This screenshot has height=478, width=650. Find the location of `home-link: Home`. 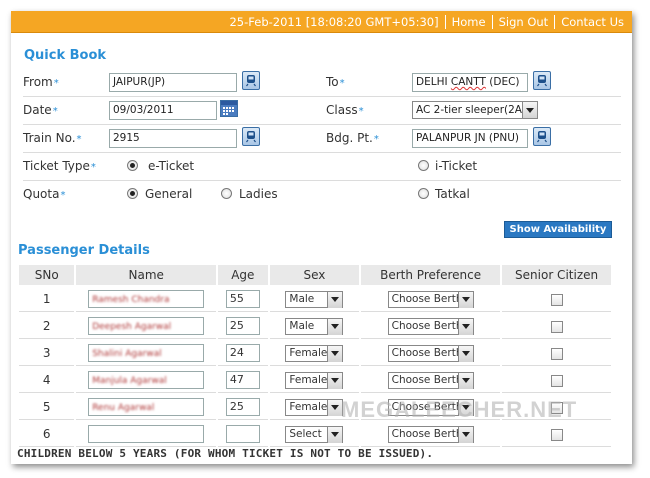

home-link: Home is located at coordinates (469, 22).